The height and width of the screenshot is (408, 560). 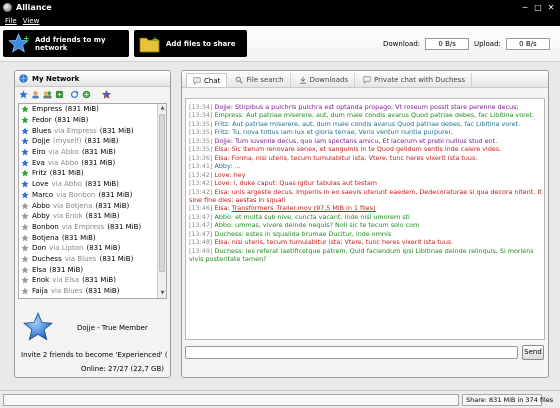 I want to click on user-row: Eva via Abbo (831 MiB), so click(x=88, y=162).